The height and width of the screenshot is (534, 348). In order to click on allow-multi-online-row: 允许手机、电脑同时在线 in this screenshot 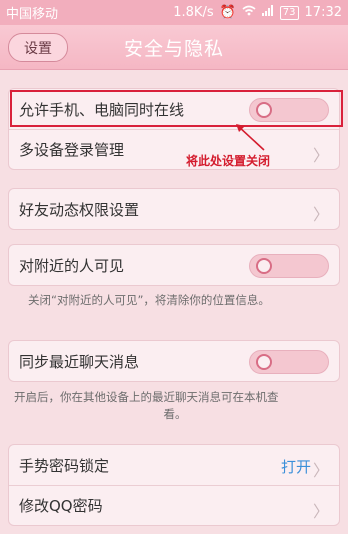, I will do `click(174, 109)`.